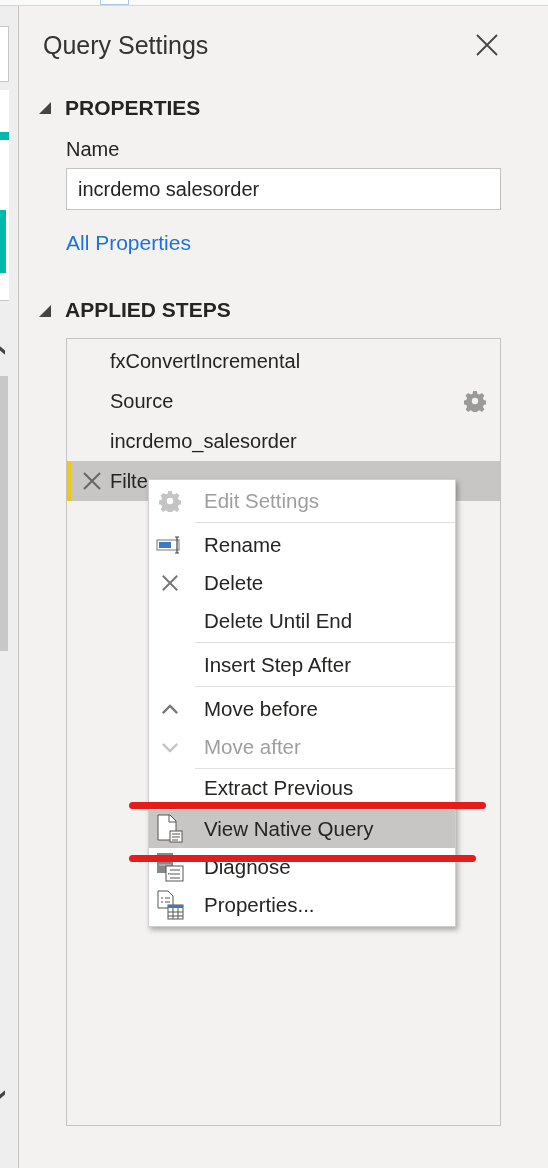  I want to click on panel-title: Query Settings, so click(126, 45).